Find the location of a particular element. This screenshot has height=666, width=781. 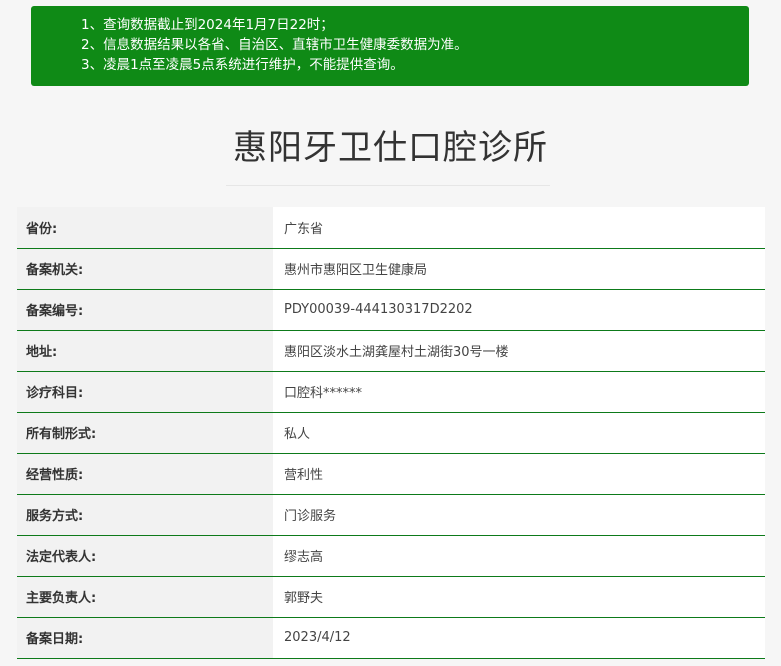

row-value: 私人 is located at coordinates (519, 432).